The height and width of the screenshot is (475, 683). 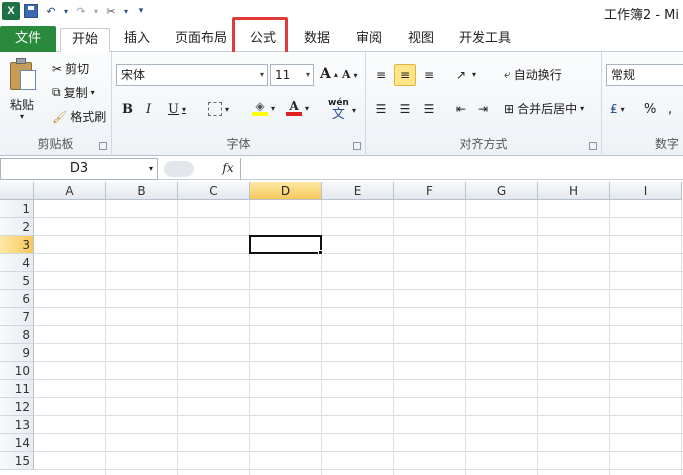 What do you see at coordinates (544, 108) in the screenshot?
I see `merge-center-button: ⊞ 合并后居中 ▾` at bounding box center [544, 108].